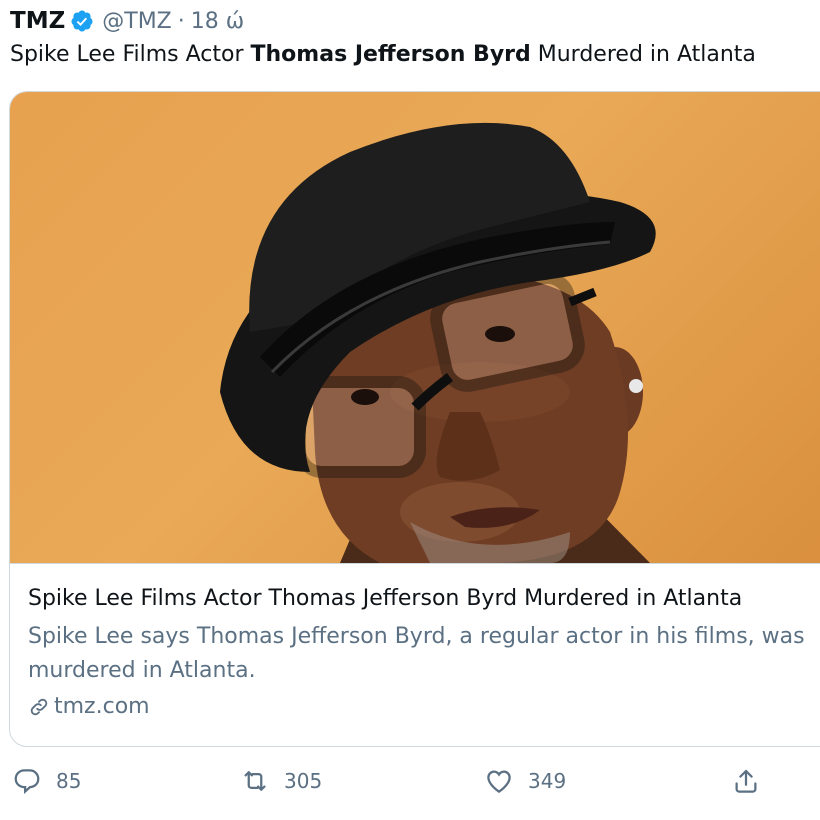 Image resolution: width=820 pixels, height=820 pixels. What do you see at coordinates (82, 21) in the screenshot?
I see `verified-badge-icon` at bounding box center [82, 21].